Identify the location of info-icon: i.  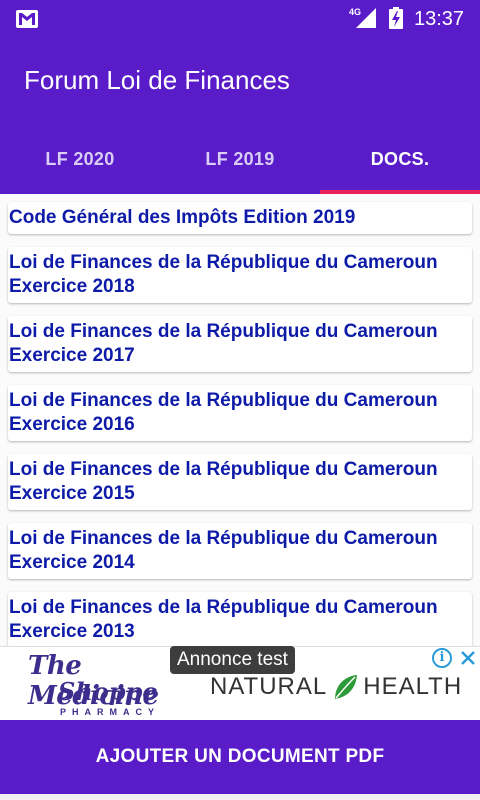
(442, 658).